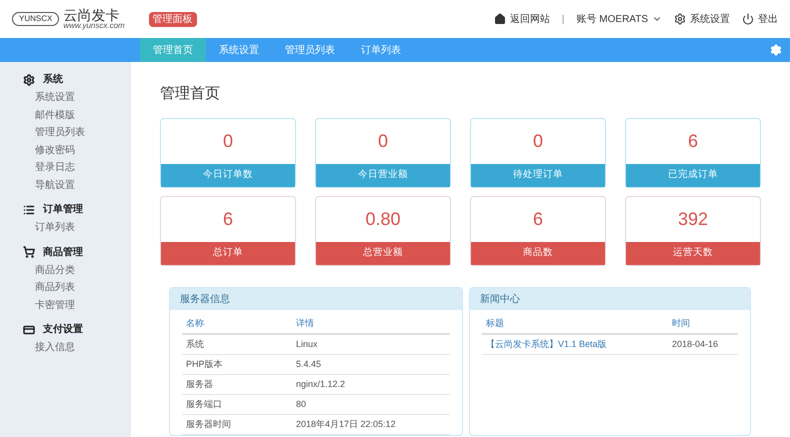  What do you see at coordinates (91, 15) in the screenshot?
I see `logo-title: 云尚发卡` at bounding box center [91, 15].